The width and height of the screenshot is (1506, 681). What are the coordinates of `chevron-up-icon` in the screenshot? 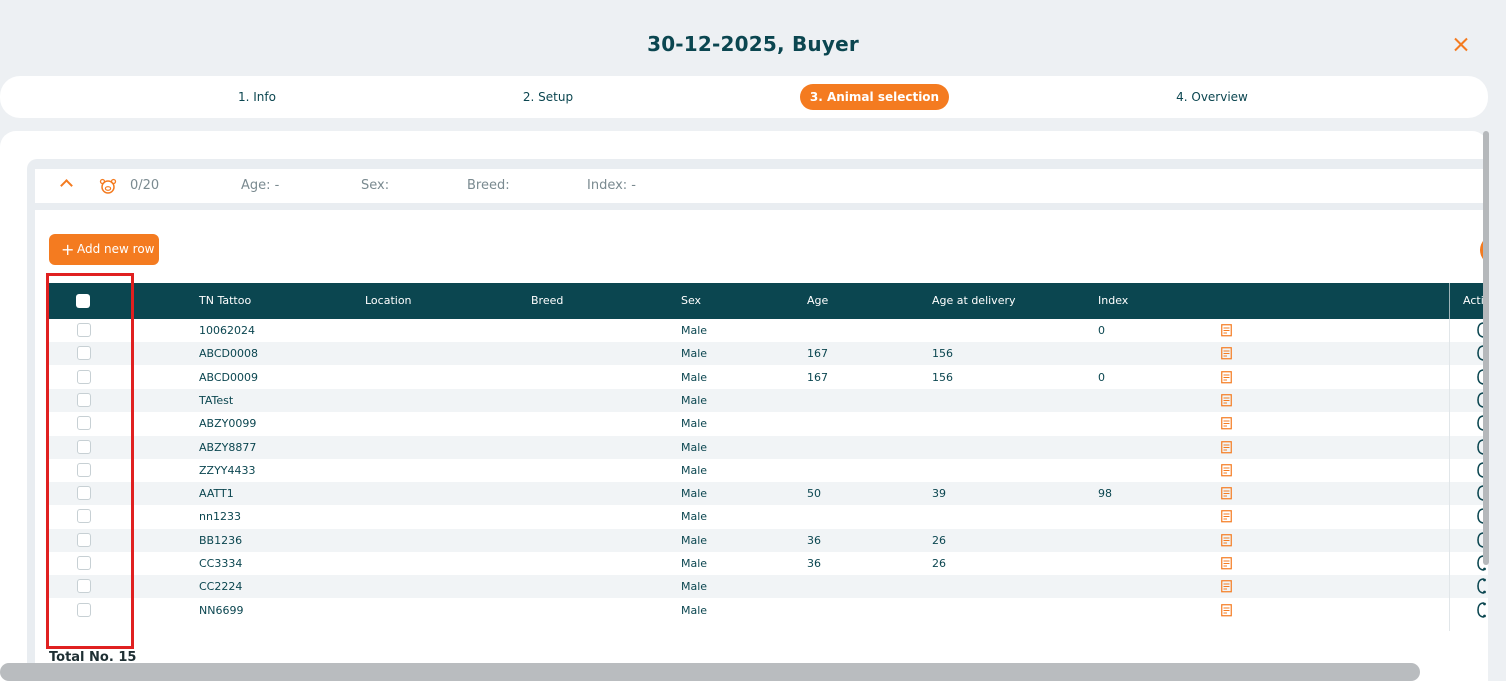 It's located at (66, 185).